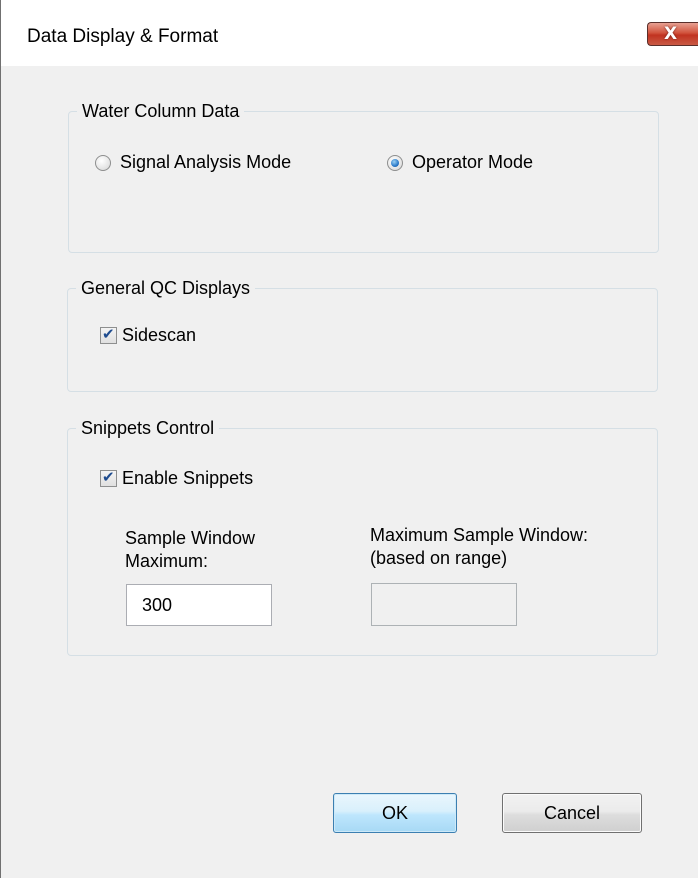  I want to click on cancel-button: Cancel, so click(572, 813).